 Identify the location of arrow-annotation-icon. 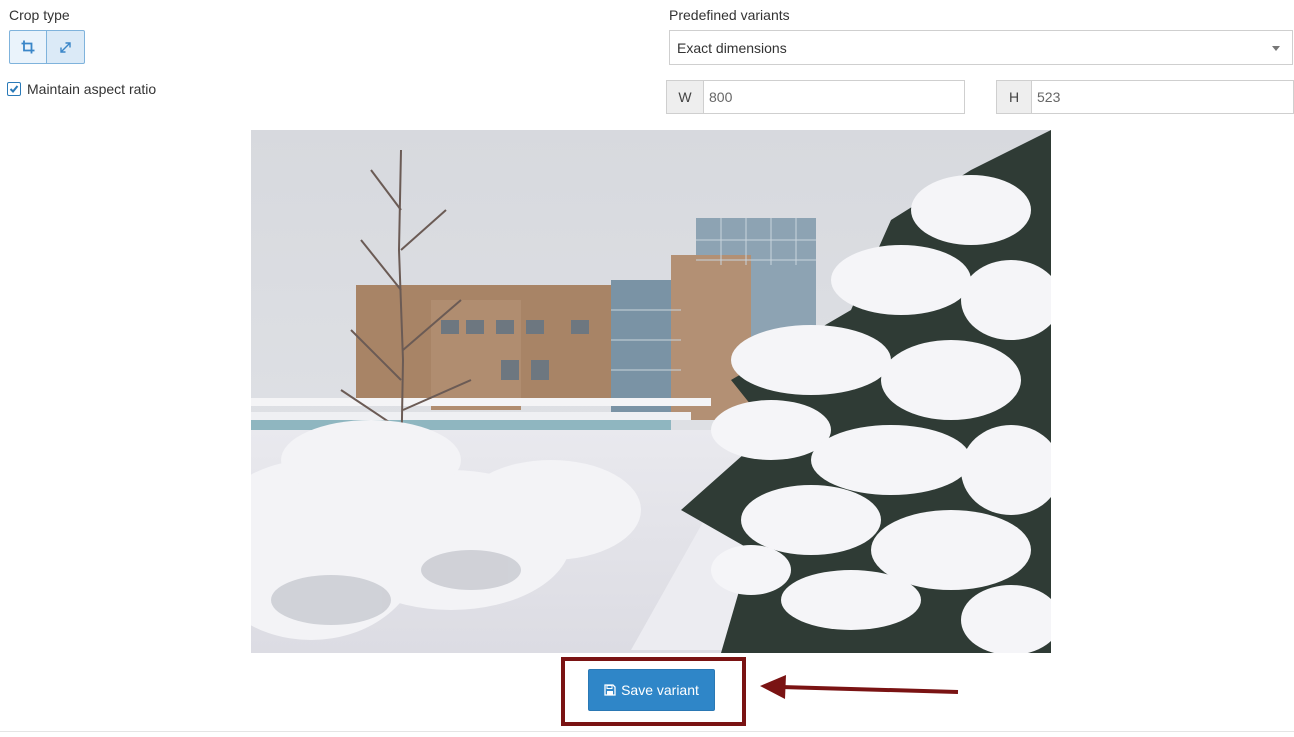
(859, 687).